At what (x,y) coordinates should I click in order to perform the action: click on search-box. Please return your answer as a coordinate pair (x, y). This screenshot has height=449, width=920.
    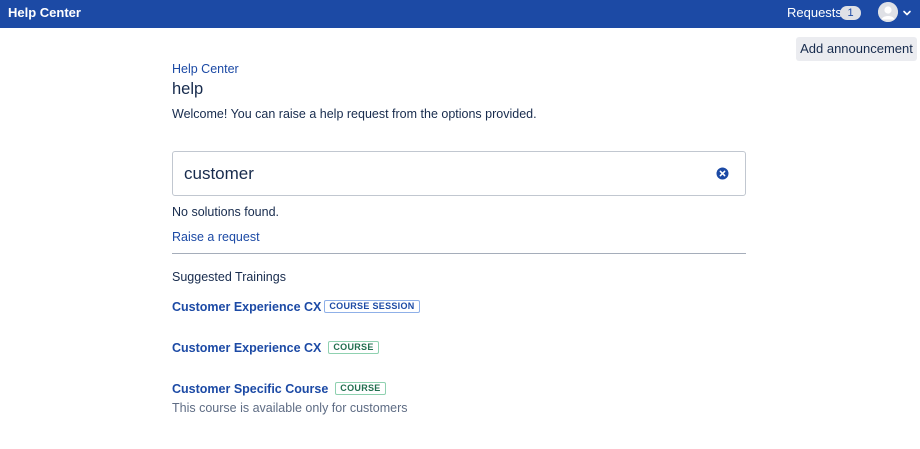
    Looking at the image, I should click on (459, 173).